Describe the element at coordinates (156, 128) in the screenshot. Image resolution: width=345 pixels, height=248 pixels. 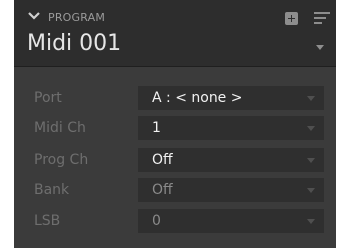
I see `param-value: 1` at that location.